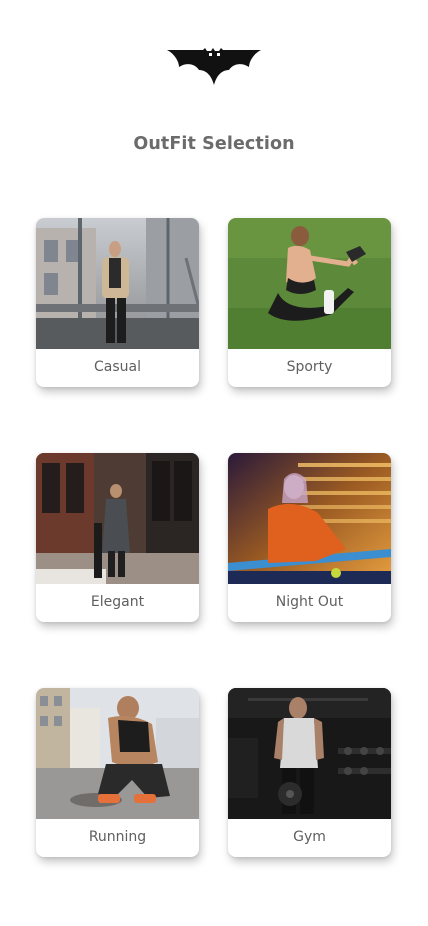  Describe the element at coordinates (309, 837) in the screenshot. I see `outfit-label-gym: Gym` at that location.